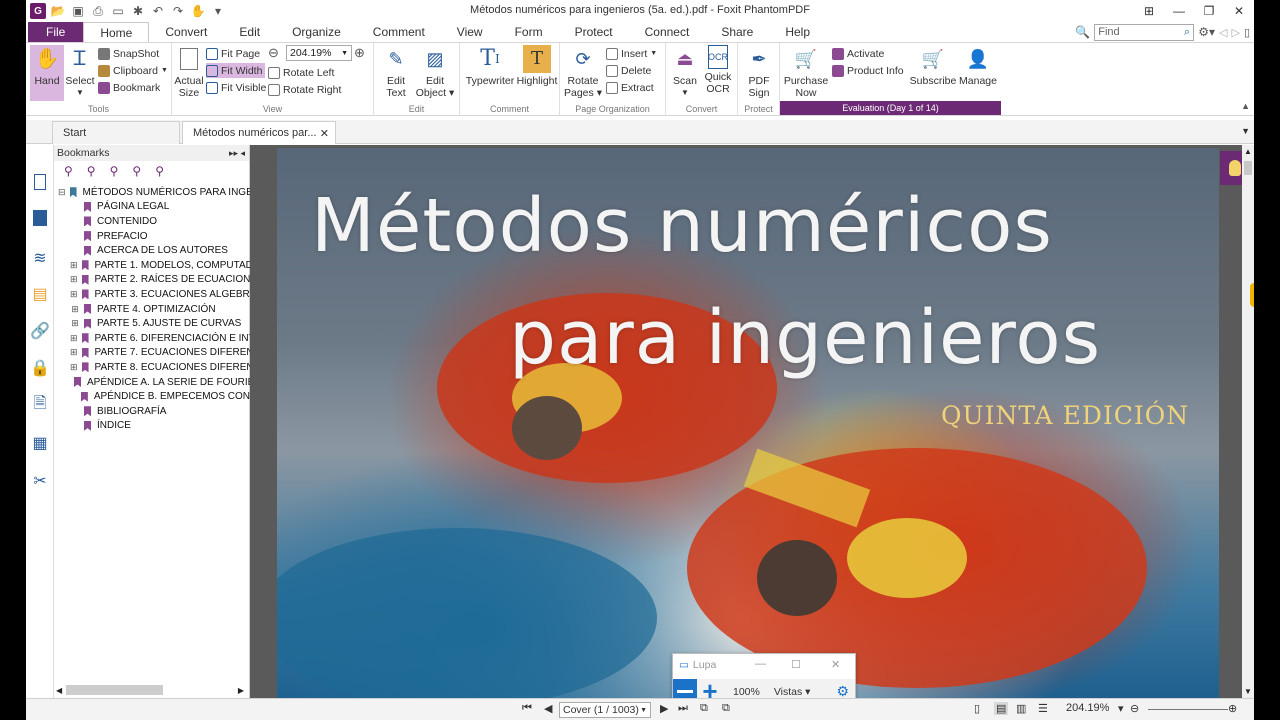 This screenshot has width=1280, height=720. I want to click on scroll-down-icon: ▼, so click(1248, 691).